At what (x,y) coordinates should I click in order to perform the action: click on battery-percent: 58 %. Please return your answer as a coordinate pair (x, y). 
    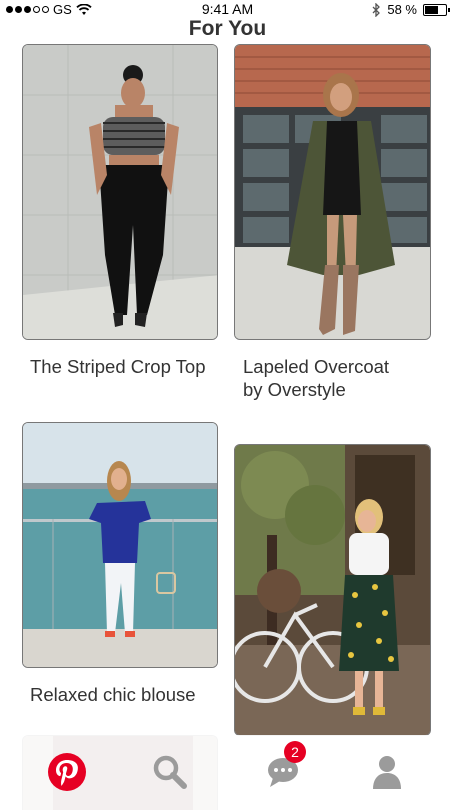
    Looking at the image, I should click on (402, 9).